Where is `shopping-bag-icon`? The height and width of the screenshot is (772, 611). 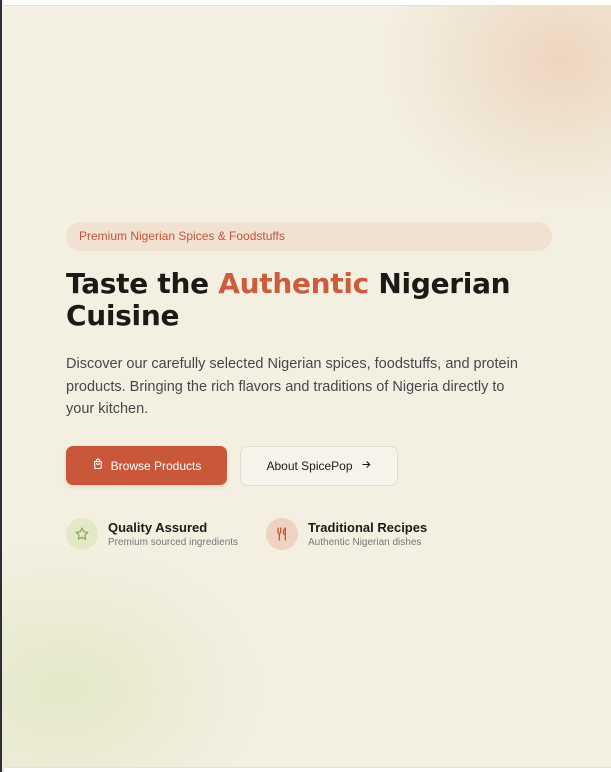
shopping-bag-icon is located at coordinates (98, 465).